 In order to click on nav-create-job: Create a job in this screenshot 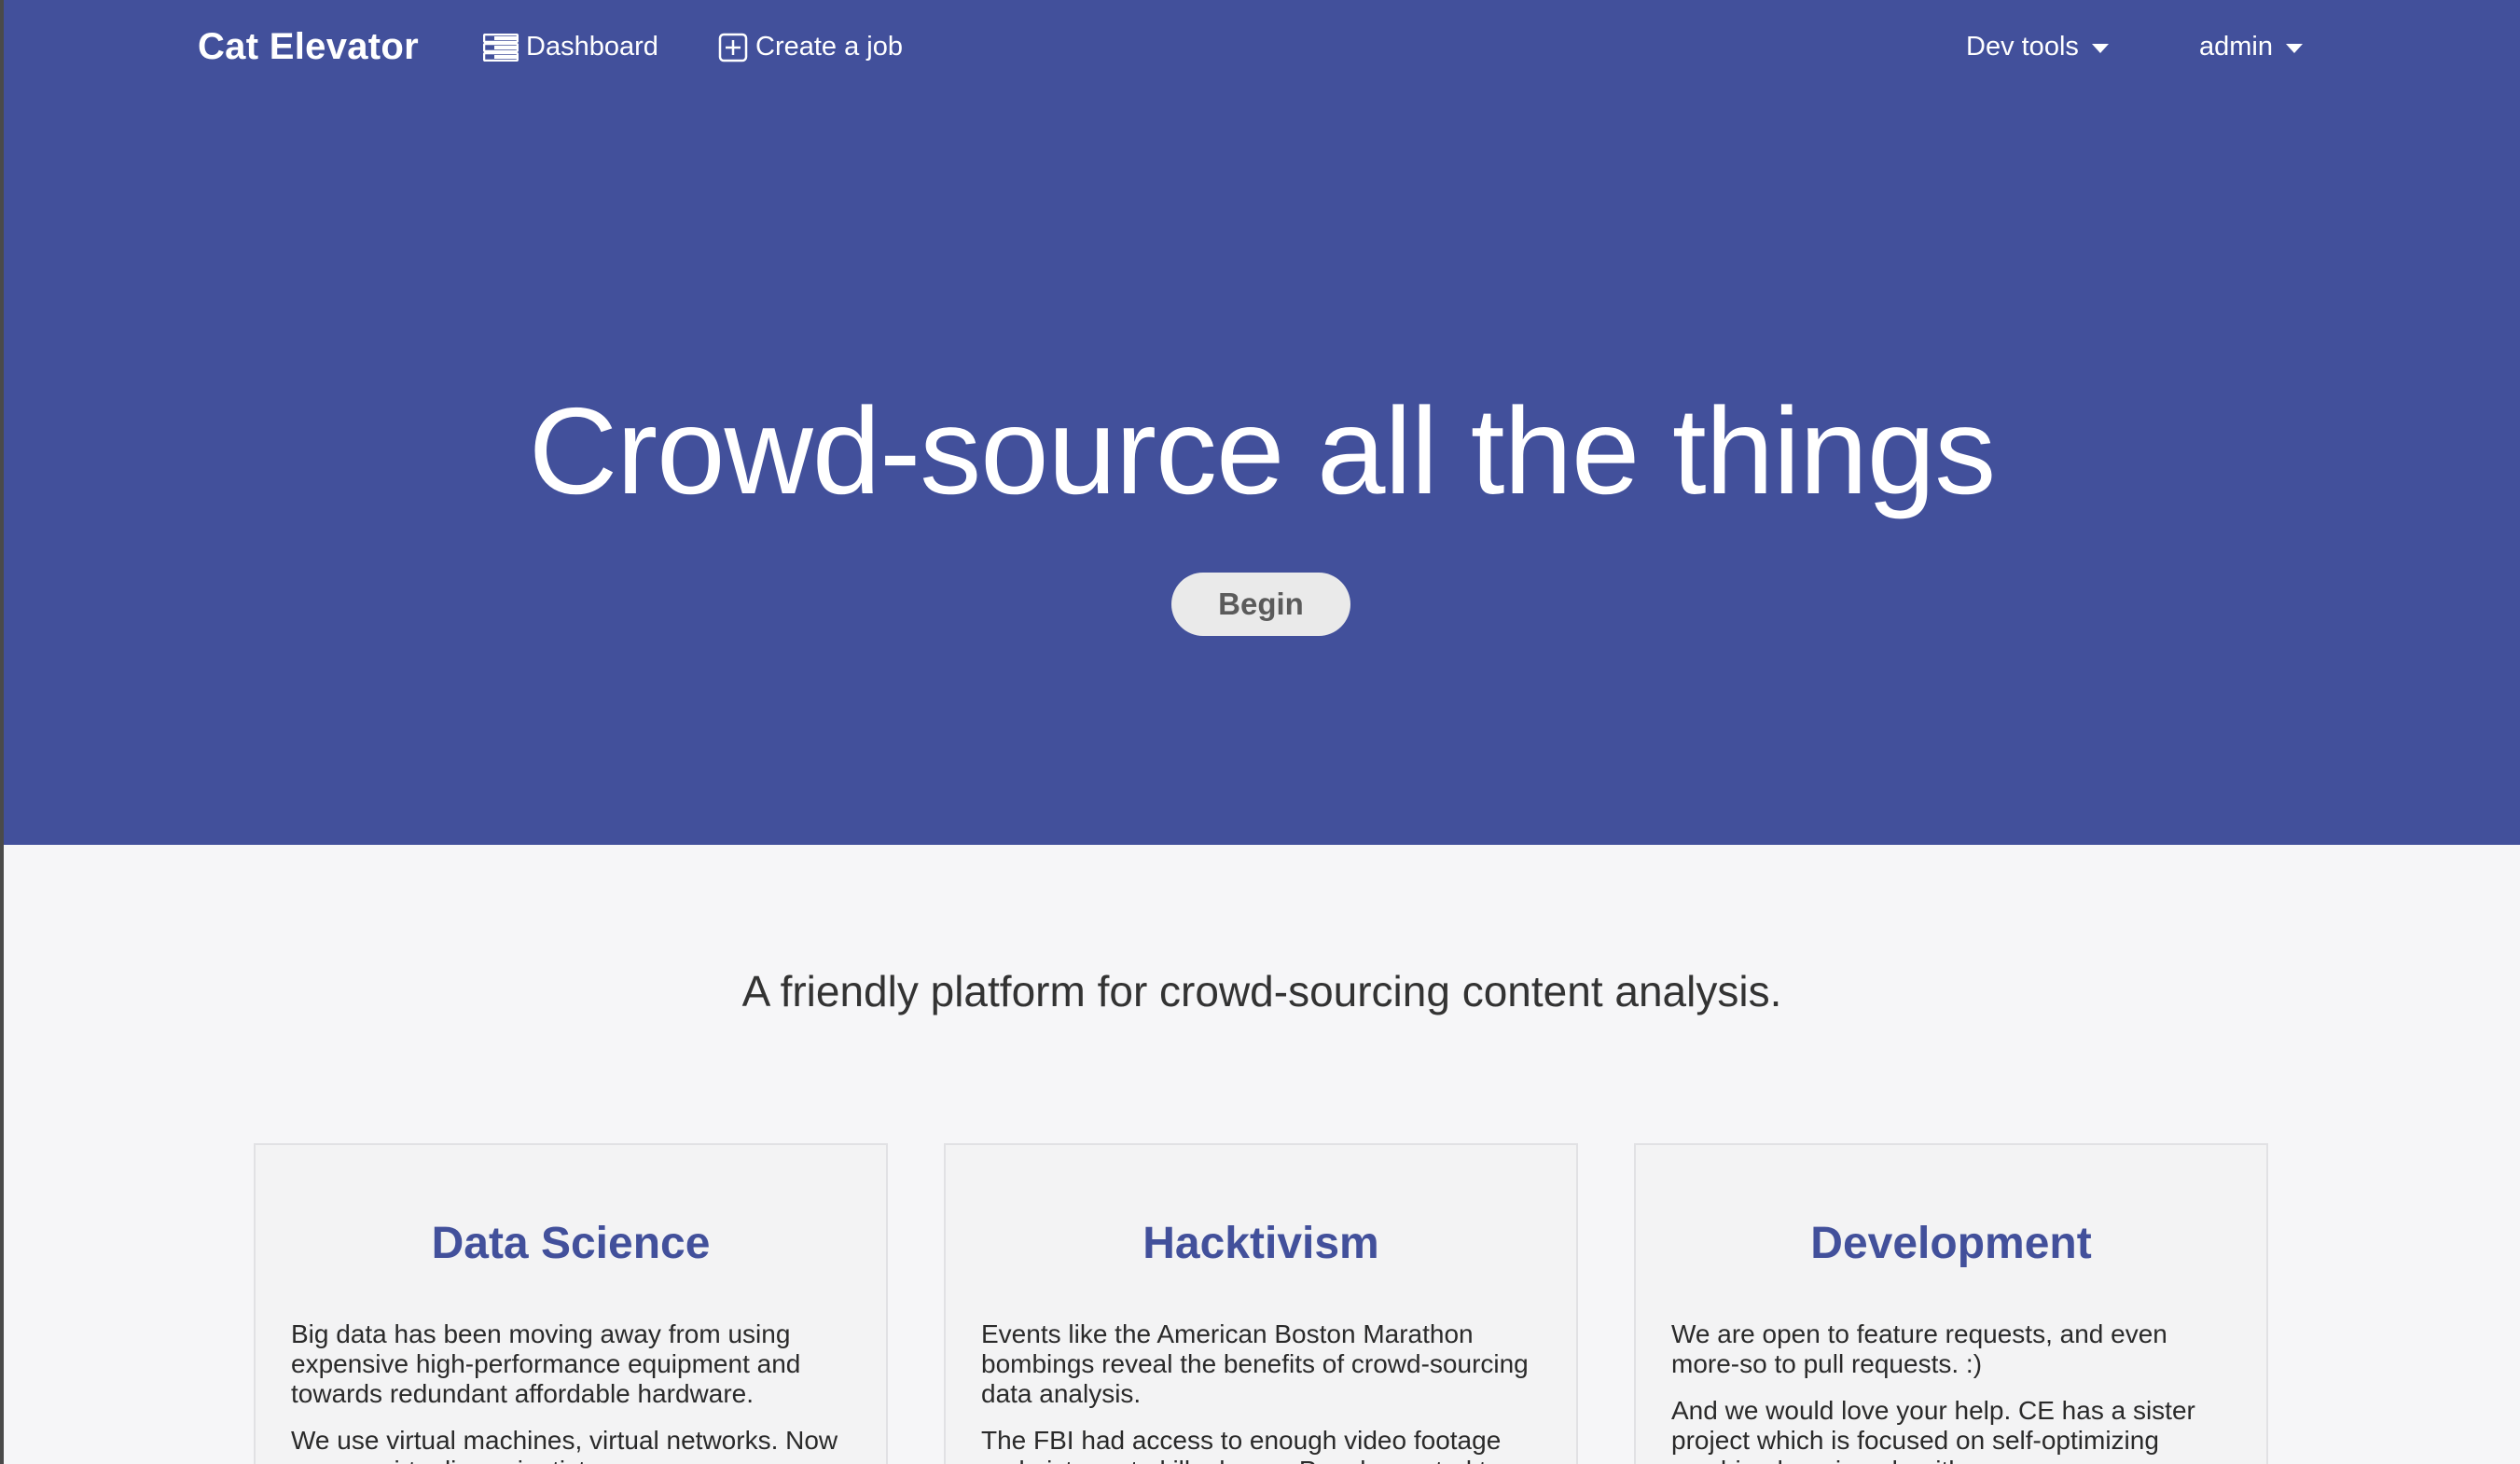, I will do `click(810, 47)`.